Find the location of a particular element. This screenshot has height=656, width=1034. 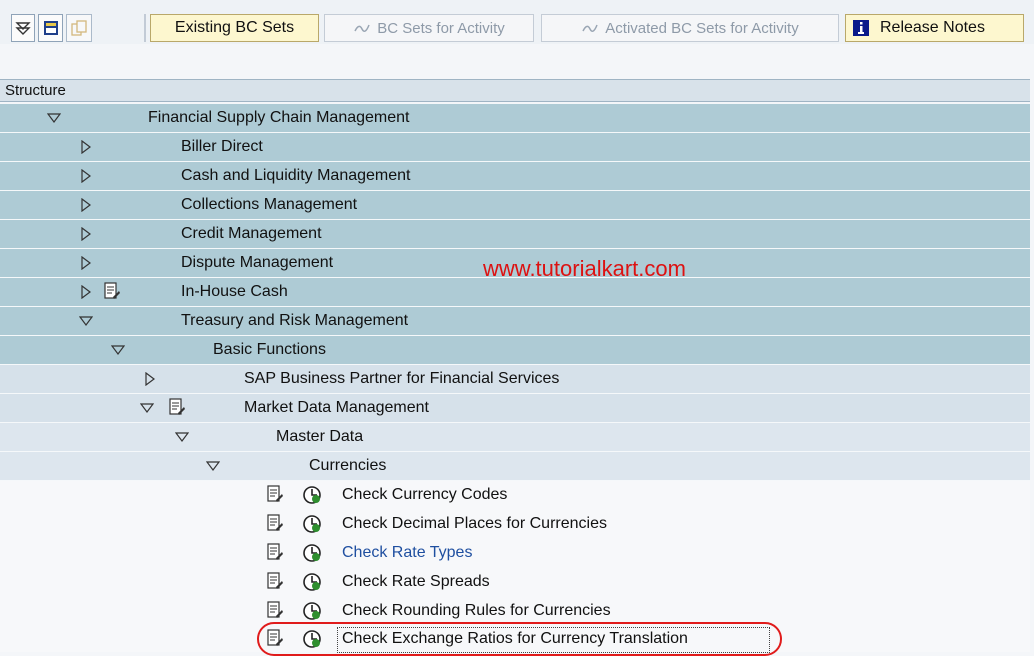

activity-label: Check Rate Spreads is located at coordinates (416, 581).